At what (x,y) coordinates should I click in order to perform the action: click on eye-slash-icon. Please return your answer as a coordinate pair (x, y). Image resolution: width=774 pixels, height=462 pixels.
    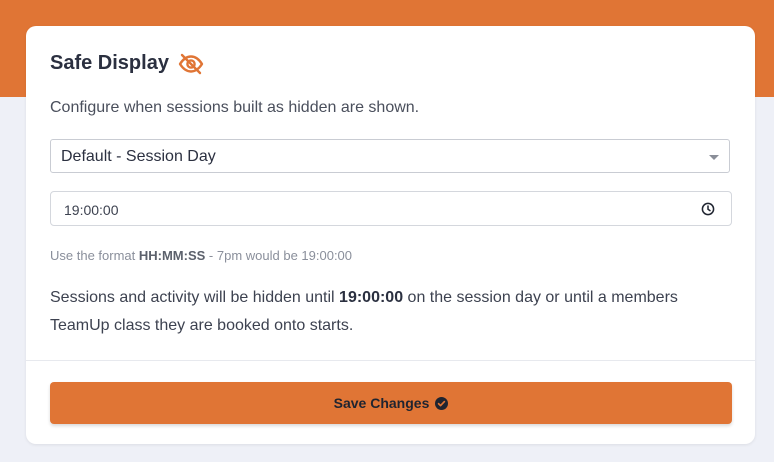
    Looking at the image, I should click on (191, 64).